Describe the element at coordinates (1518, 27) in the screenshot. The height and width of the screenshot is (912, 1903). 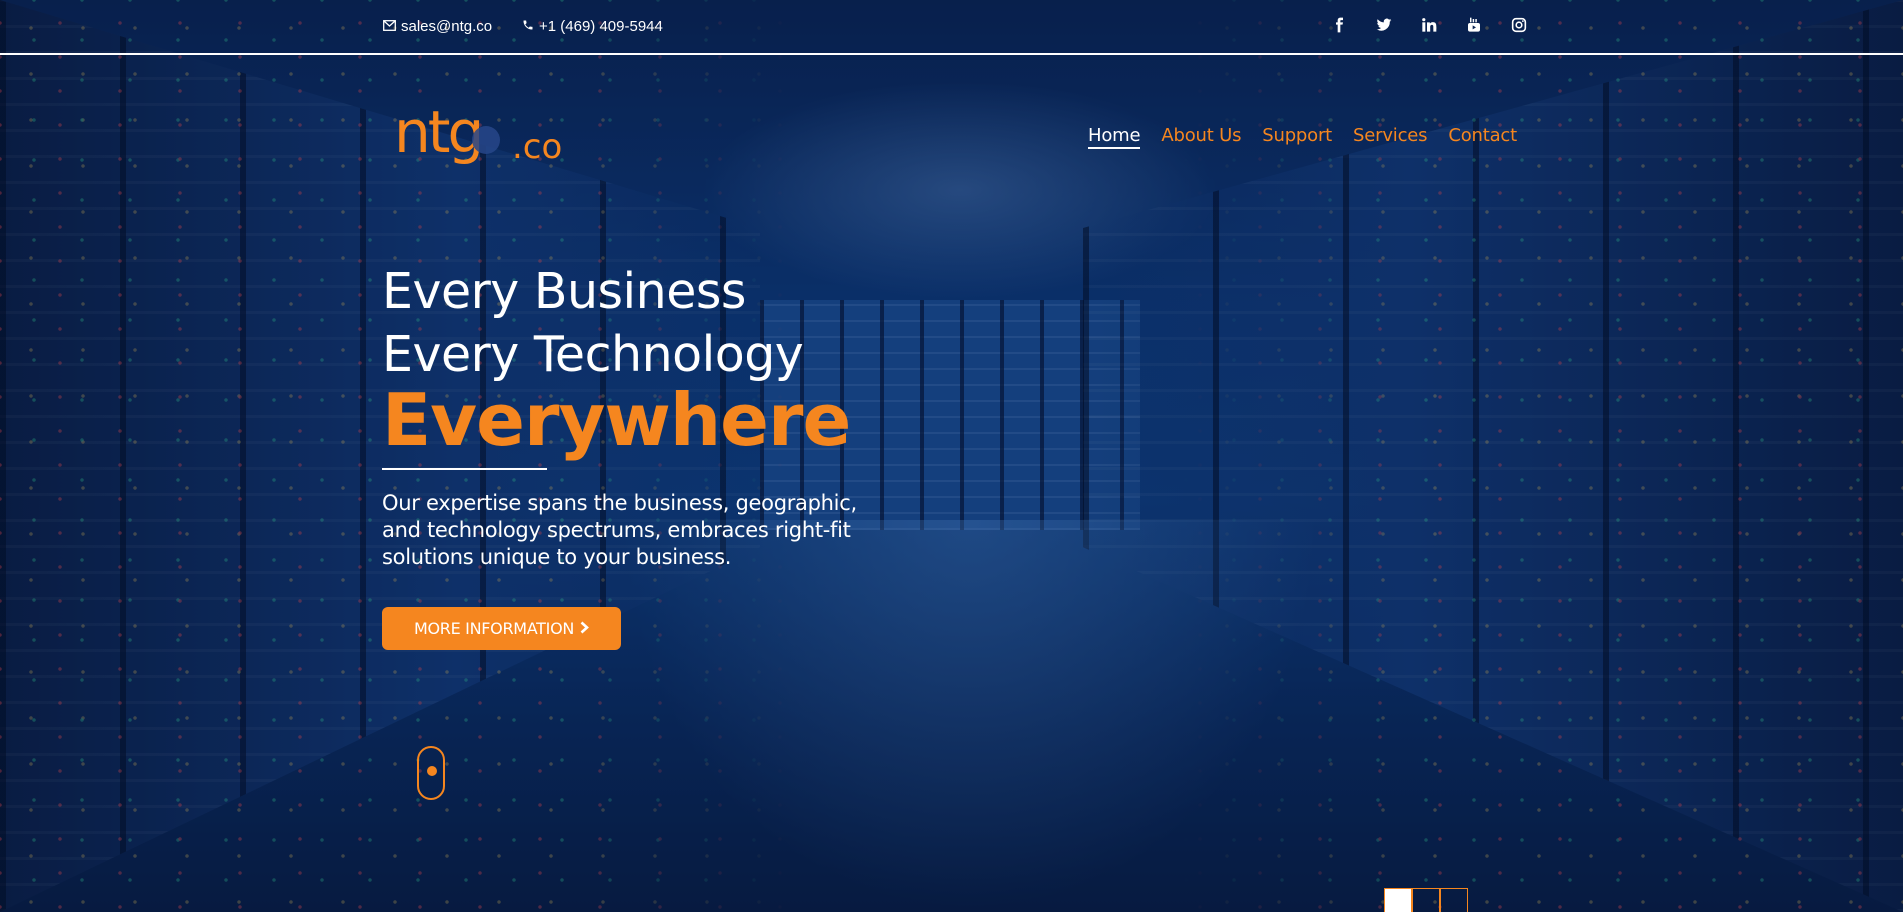
I see `instagram-icon` at that location.